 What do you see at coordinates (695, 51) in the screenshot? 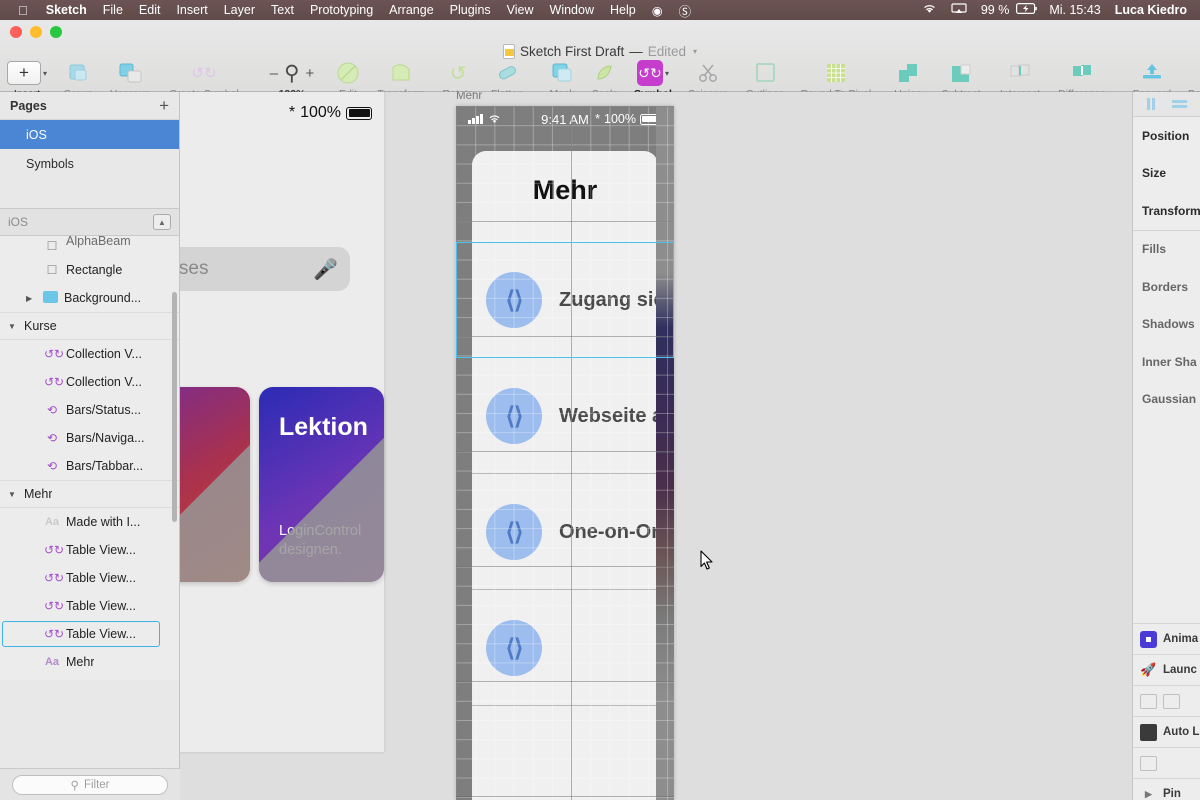
I see `chevron-down-icon: ▾` at bounding box center [695, 51].